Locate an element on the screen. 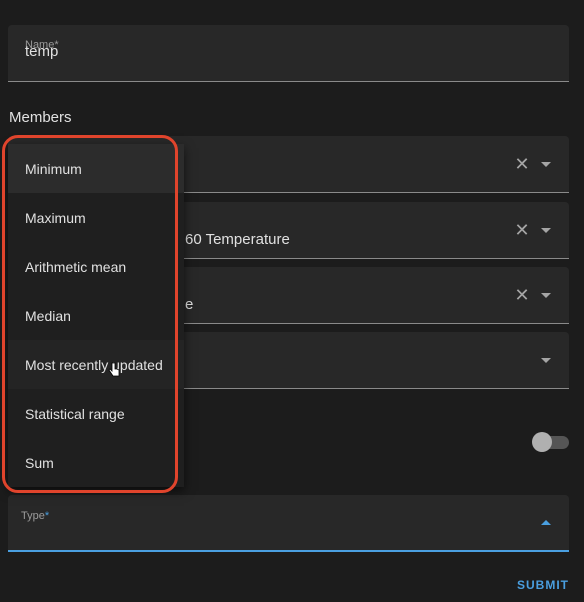  required-mark: * is located at coordinates (47, 516).